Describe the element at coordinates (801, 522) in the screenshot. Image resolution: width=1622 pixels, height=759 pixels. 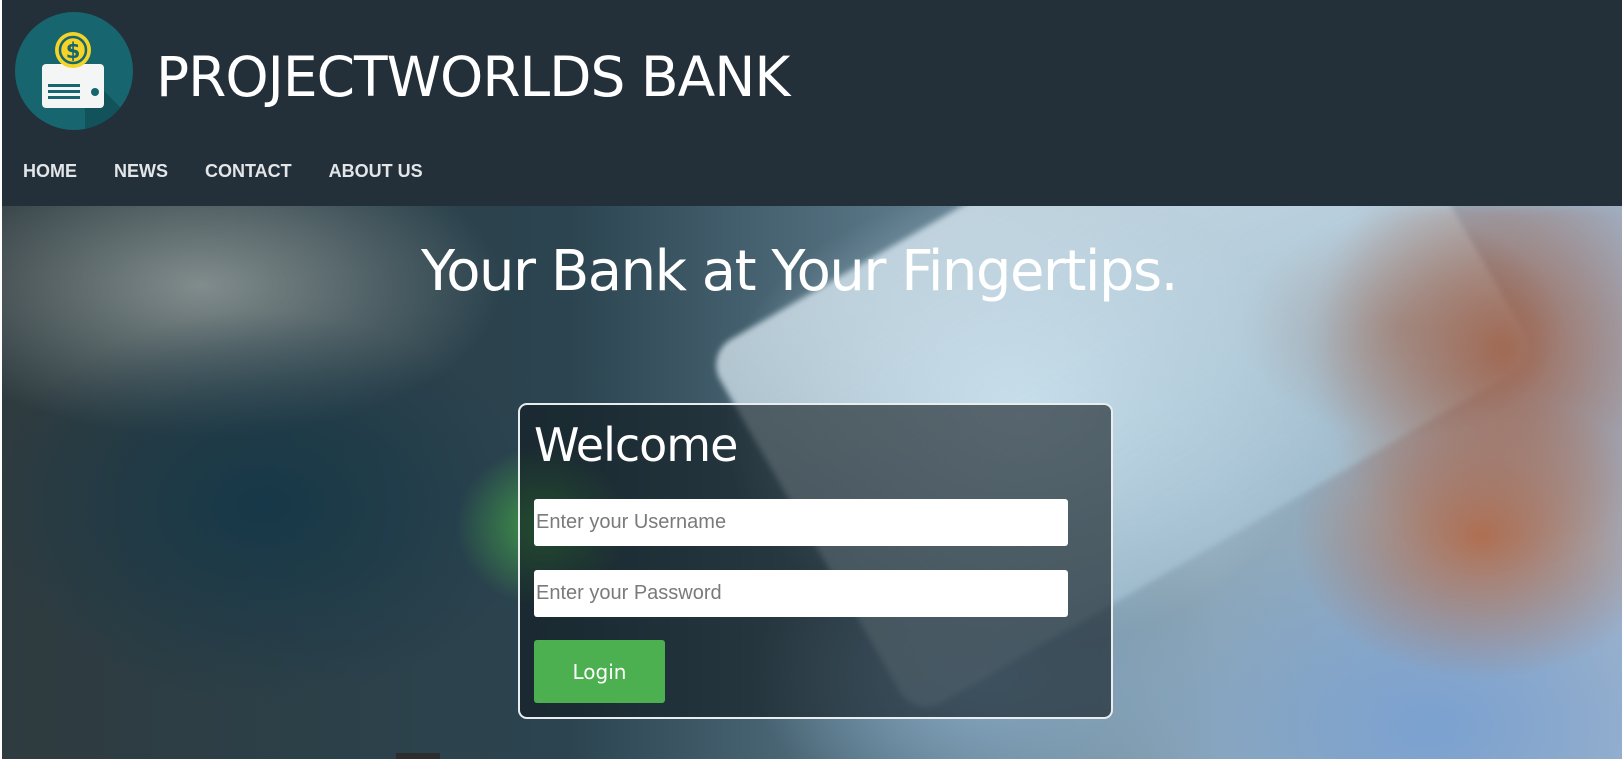
I see `username-input` at that location.